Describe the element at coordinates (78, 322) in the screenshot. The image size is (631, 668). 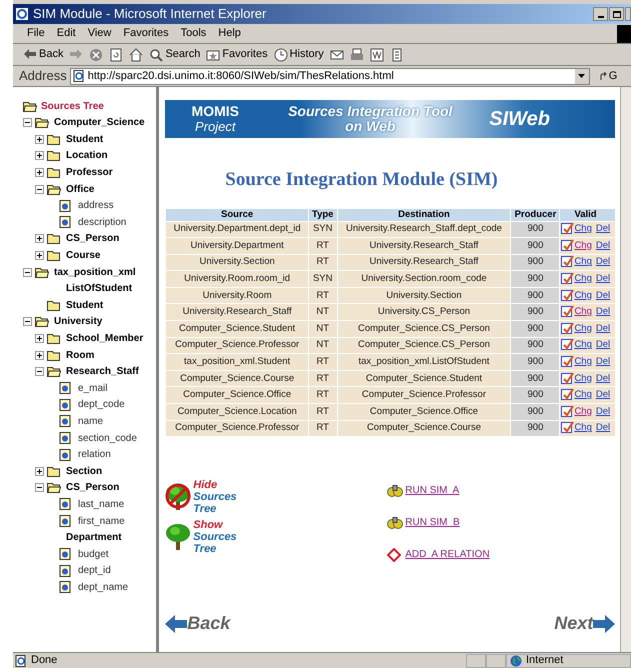
I see `tree-item: University` at that location.